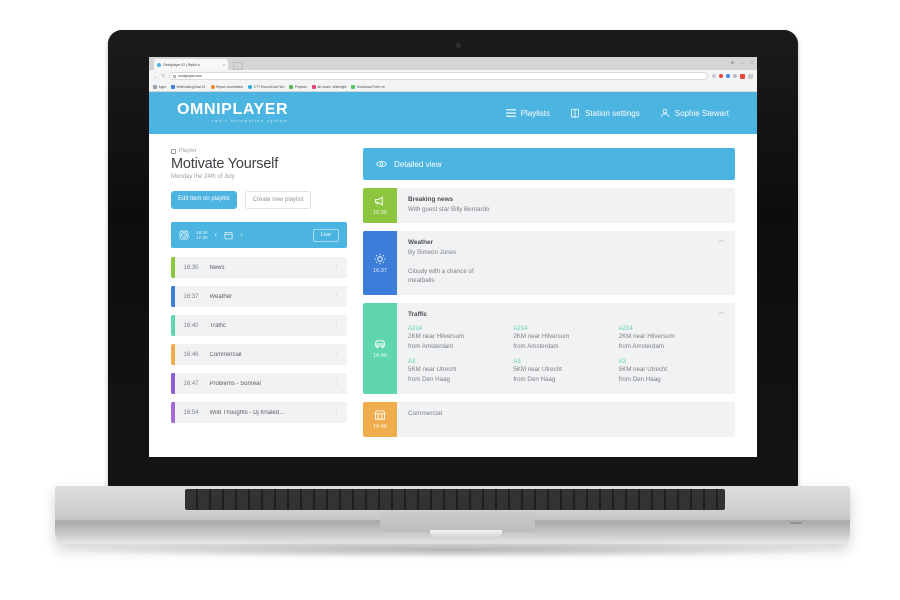 This screenshot has width=900, height=600. I want to click on bookmark-item: CTT RoundCube Wo, so click(266, 86).